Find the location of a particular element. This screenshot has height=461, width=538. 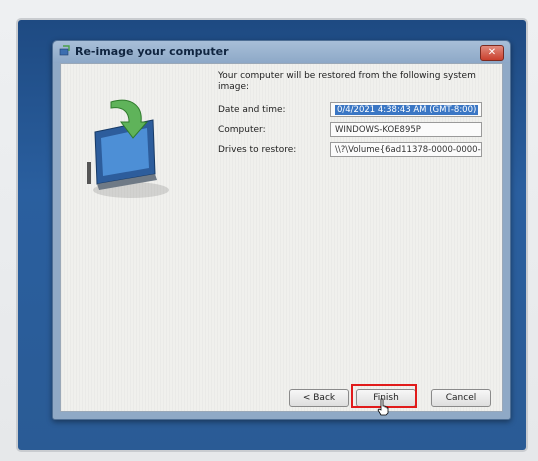

system-image-restore-icon is located at coordinates (128, 148).